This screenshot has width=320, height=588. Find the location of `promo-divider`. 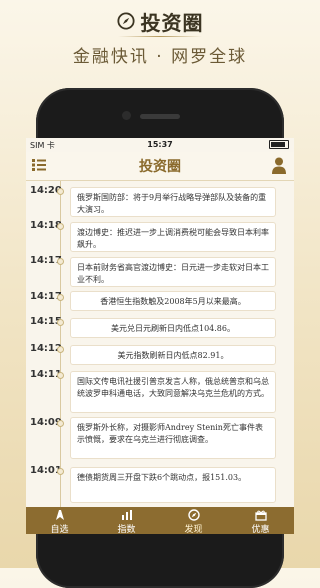

promo-divider is located at coordinates (160, 36).